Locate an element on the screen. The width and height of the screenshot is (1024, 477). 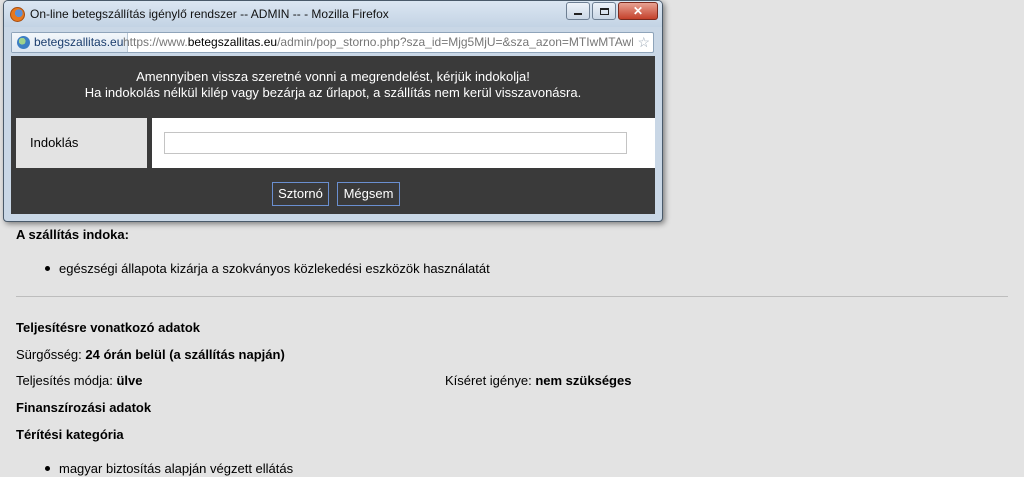
financing-heading: Finanszírozási adatok is located at coordinates (84, 407).